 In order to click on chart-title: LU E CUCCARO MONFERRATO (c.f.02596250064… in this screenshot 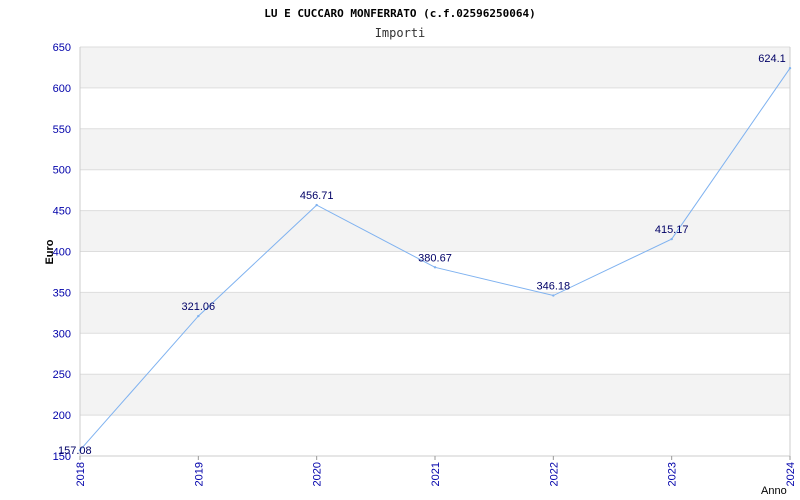, I will do `click(400, 13)`.